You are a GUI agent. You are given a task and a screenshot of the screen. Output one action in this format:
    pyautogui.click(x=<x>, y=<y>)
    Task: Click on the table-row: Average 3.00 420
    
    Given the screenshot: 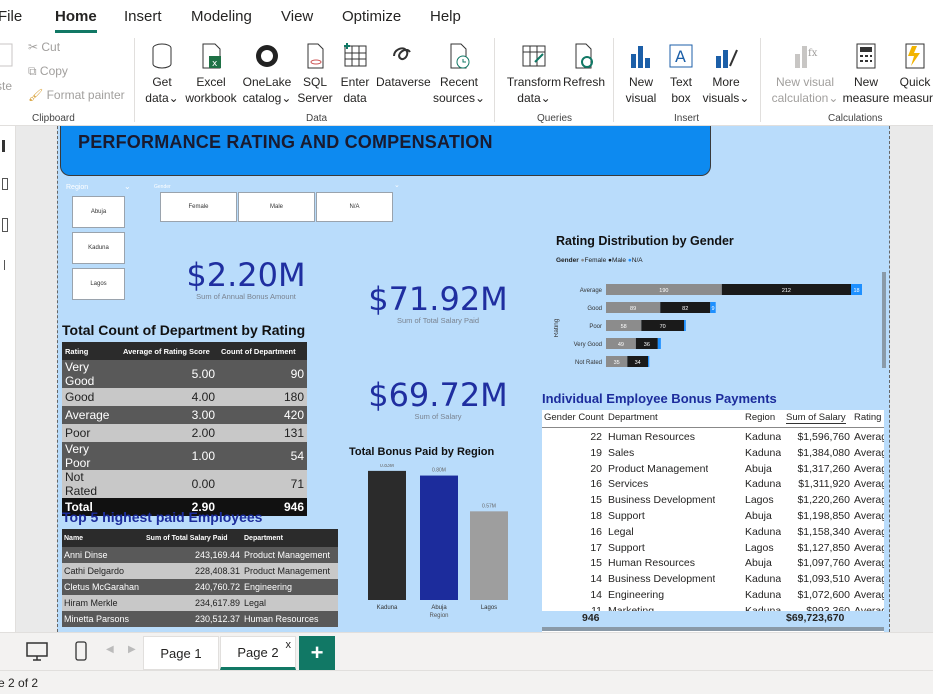 What is the action you would take?
    pyautogui.click(x=184, y=415)
    